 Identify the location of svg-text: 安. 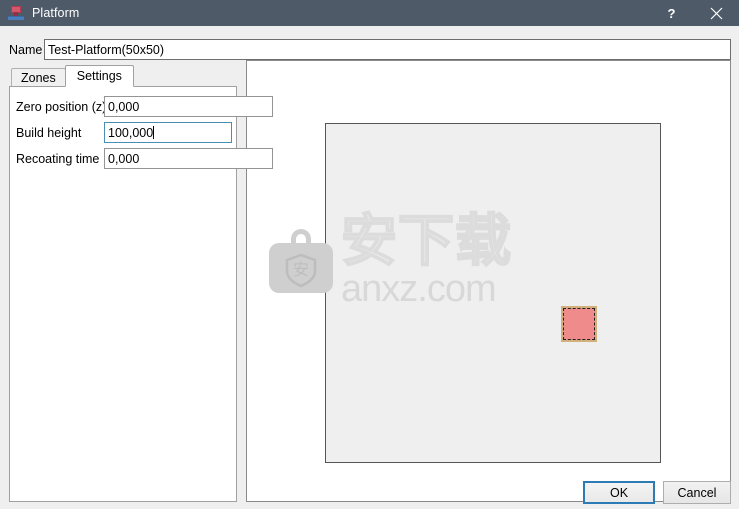
(301, 269).